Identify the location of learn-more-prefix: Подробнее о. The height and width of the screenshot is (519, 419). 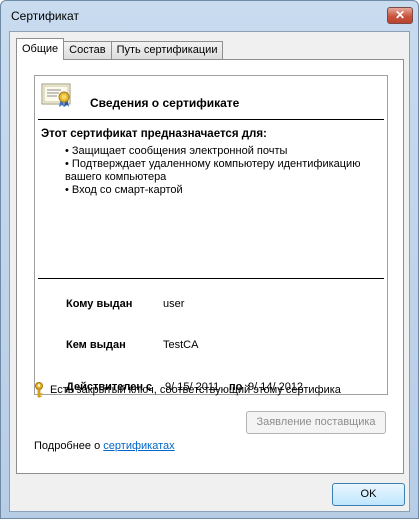
(69, 446).